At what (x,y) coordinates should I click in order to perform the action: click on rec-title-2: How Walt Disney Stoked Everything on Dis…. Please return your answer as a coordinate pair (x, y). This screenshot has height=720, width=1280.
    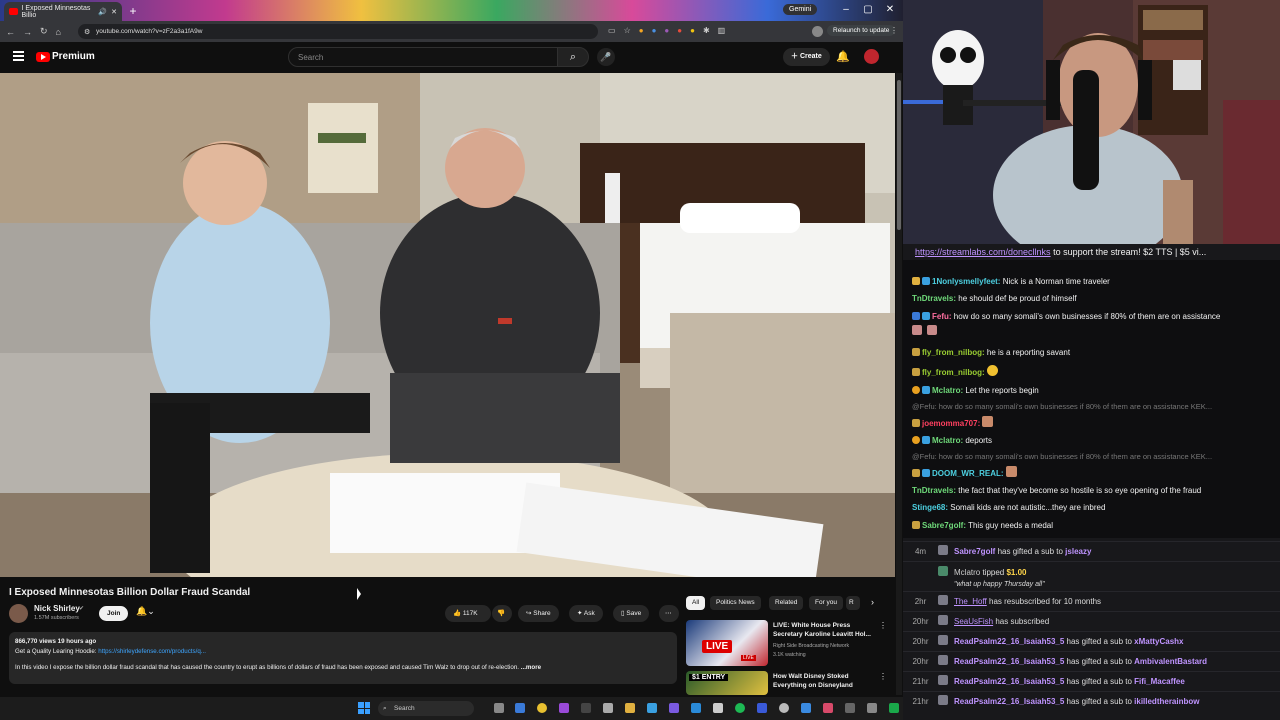
    Looking at the image, I should click on (824, 681).